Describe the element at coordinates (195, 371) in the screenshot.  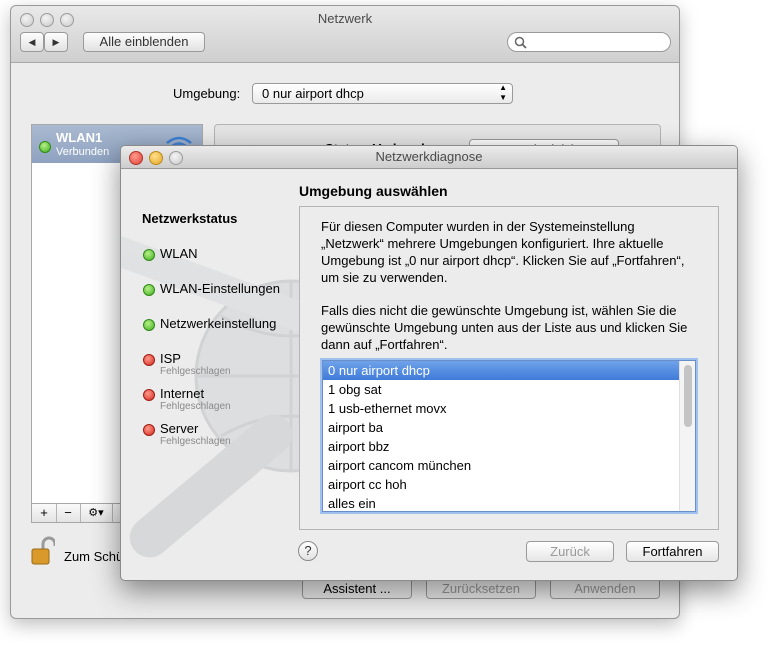
I see `status-item-isp-sub: Fehlgeschlagen` at that location.